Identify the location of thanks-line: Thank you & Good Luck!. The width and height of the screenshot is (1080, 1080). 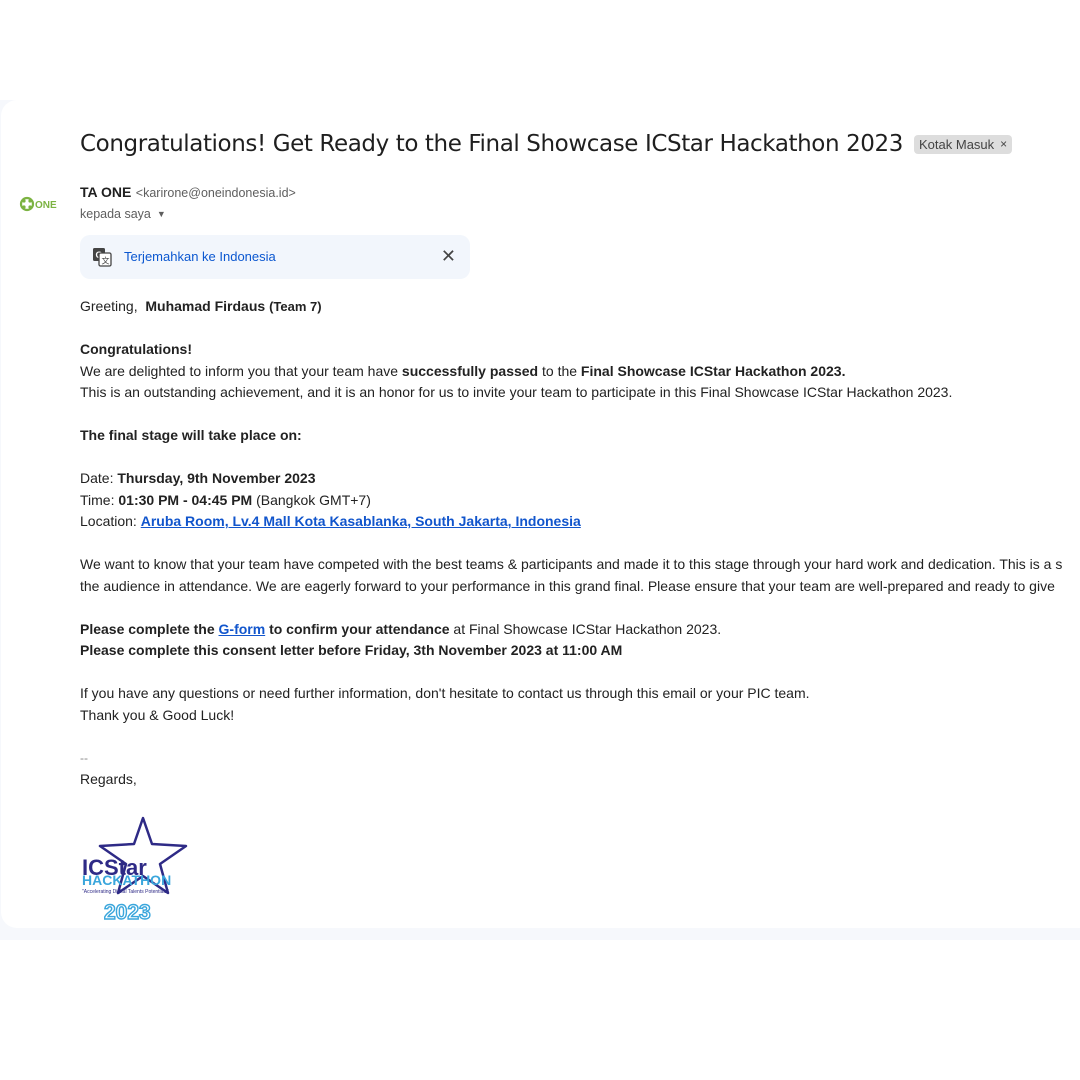
(157, 714).